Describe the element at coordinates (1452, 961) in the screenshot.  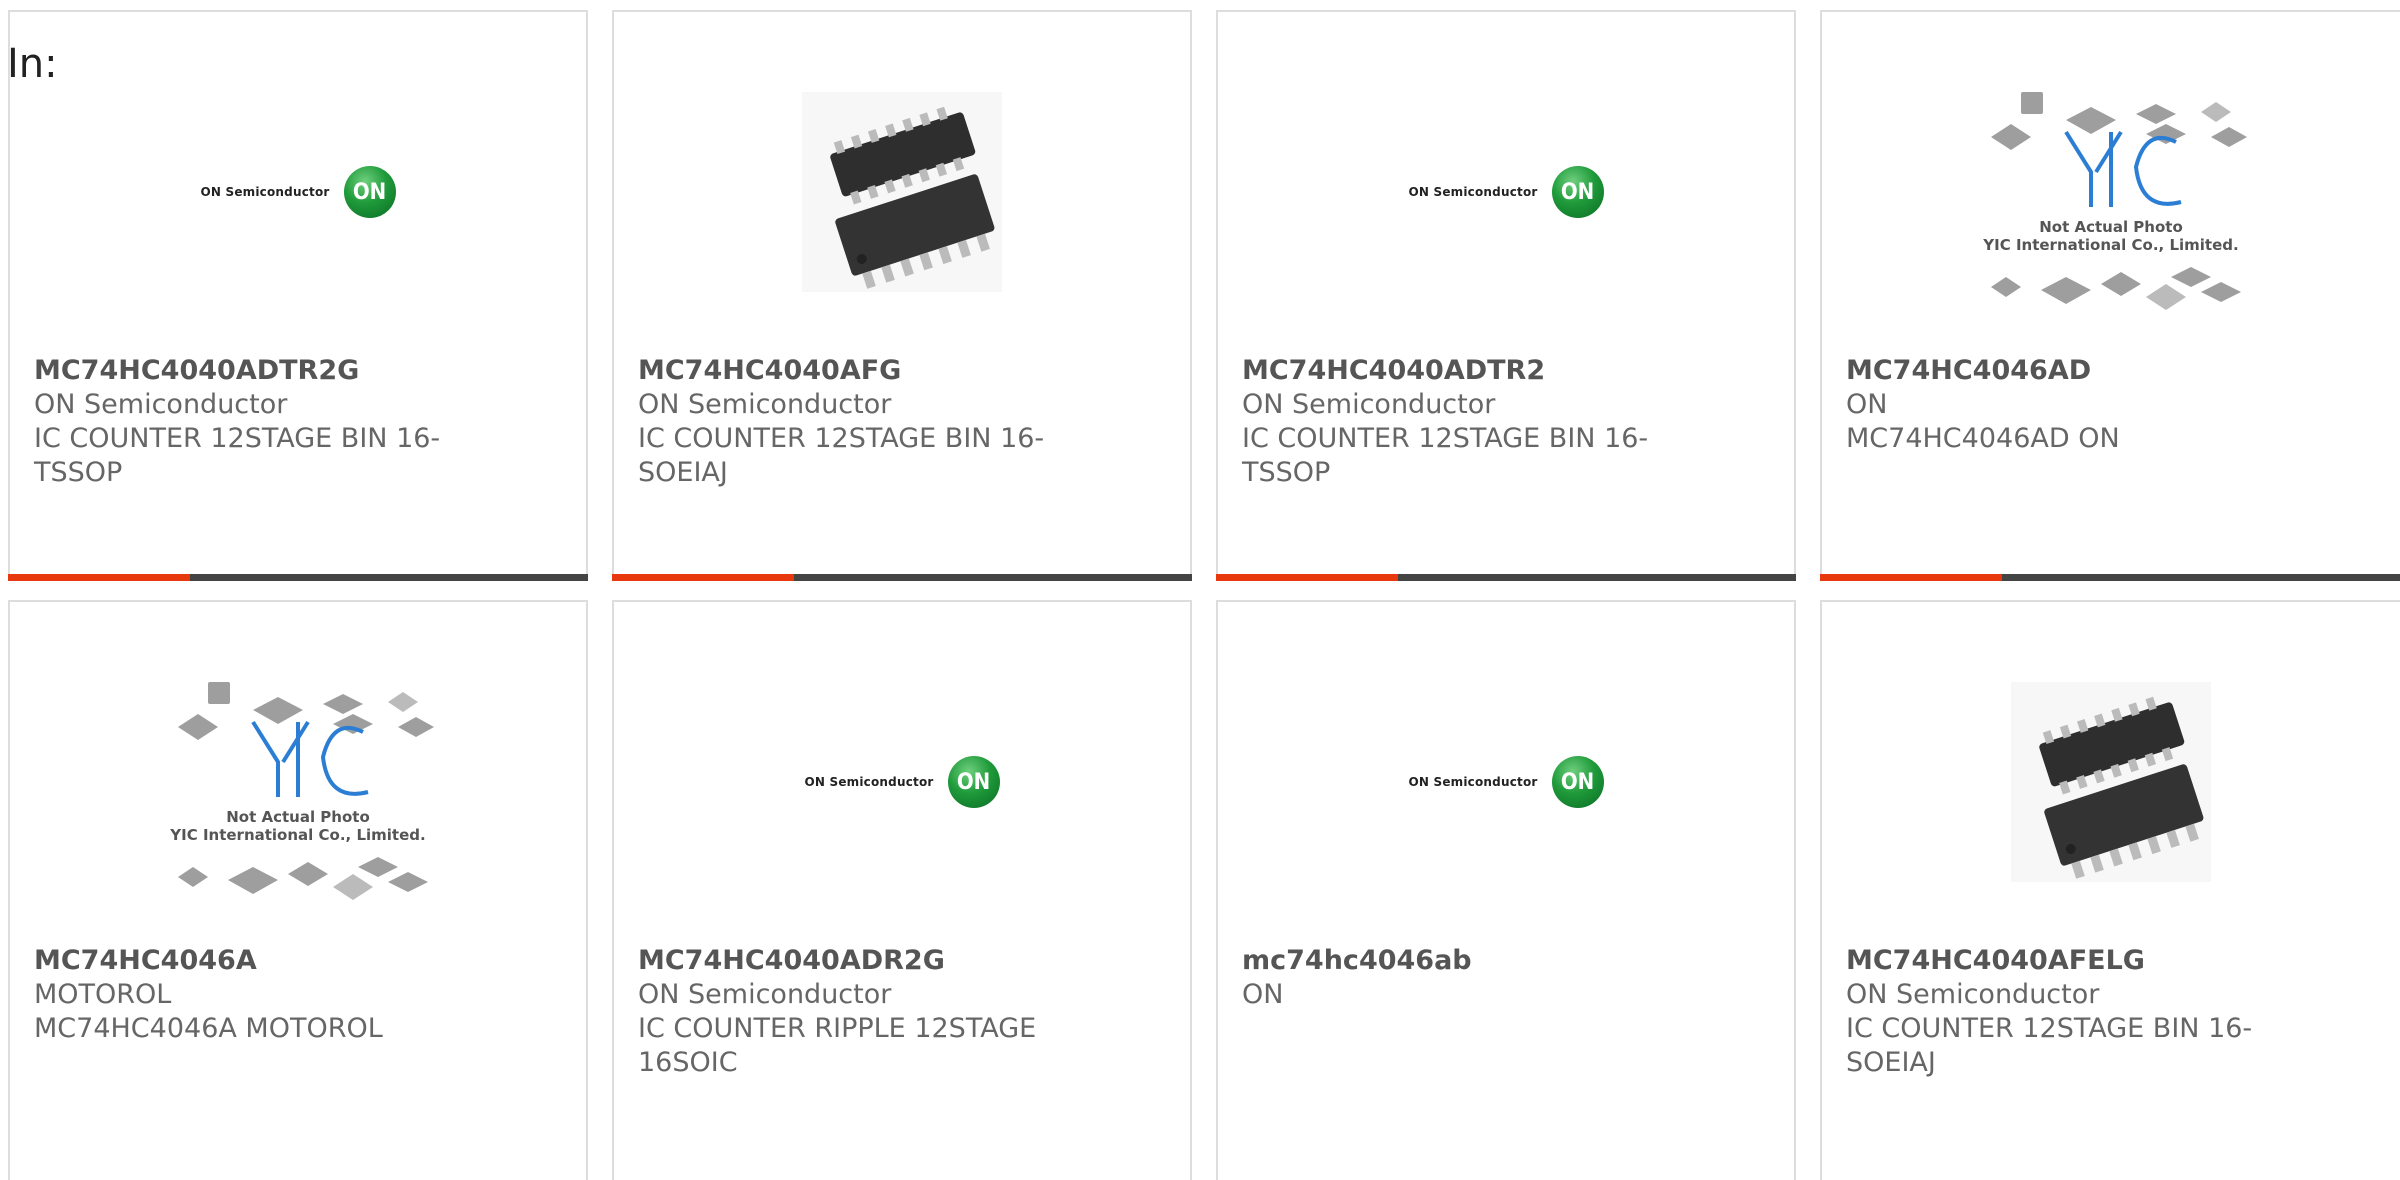
I see `part-number-link: mc74hc4046ab` at that location.